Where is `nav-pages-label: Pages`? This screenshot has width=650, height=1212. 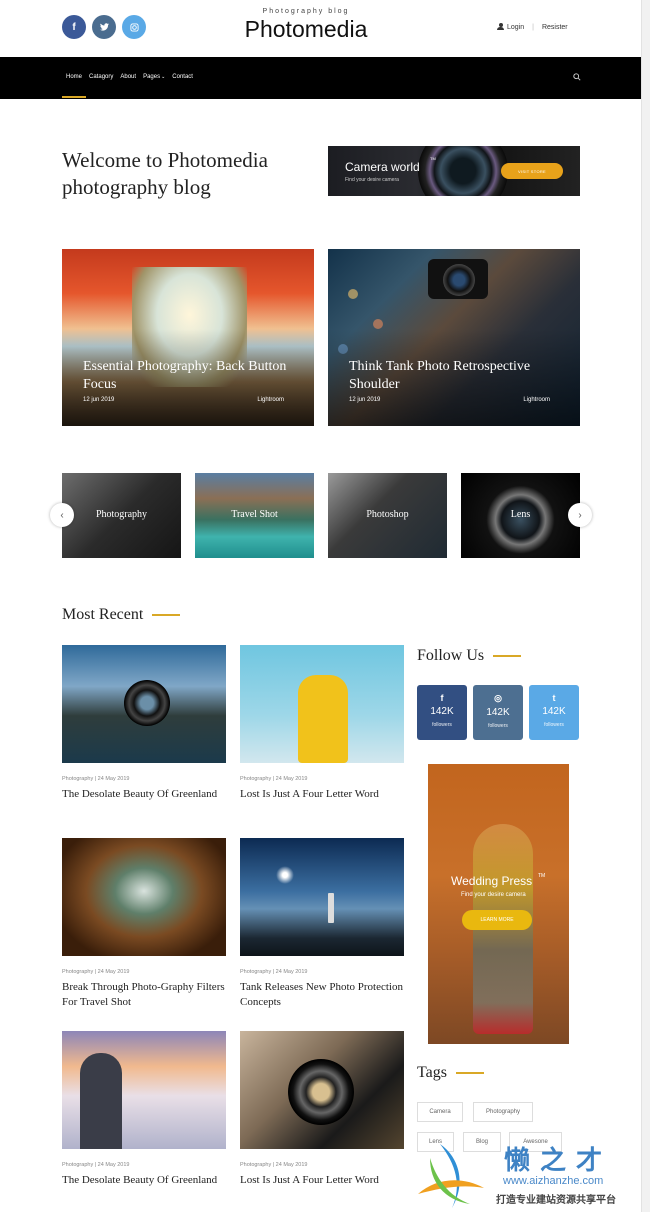
nav-pages-label: Pages is located at coordinates (152, 77).